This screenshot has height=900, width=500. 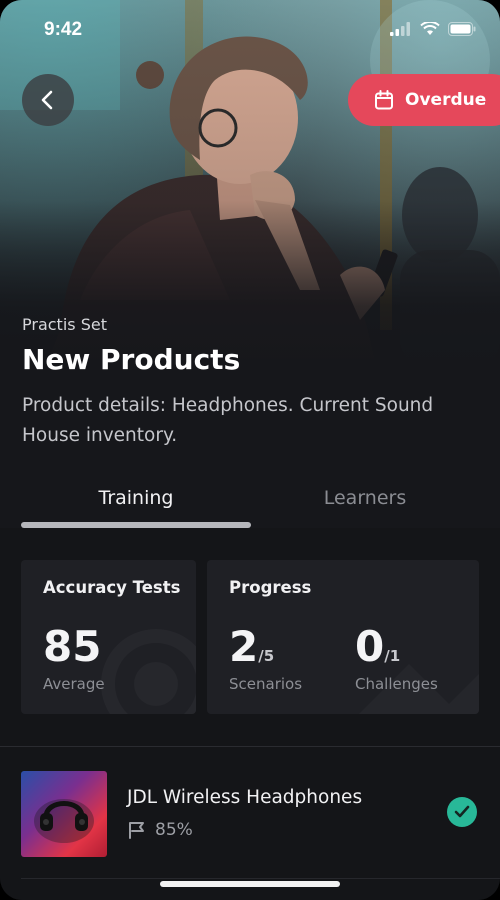 What do you see at coordinates (112, 587) in the screenshot?
I see `accuracy-title: Accuracy Tests` at bounding box center [112, 587].